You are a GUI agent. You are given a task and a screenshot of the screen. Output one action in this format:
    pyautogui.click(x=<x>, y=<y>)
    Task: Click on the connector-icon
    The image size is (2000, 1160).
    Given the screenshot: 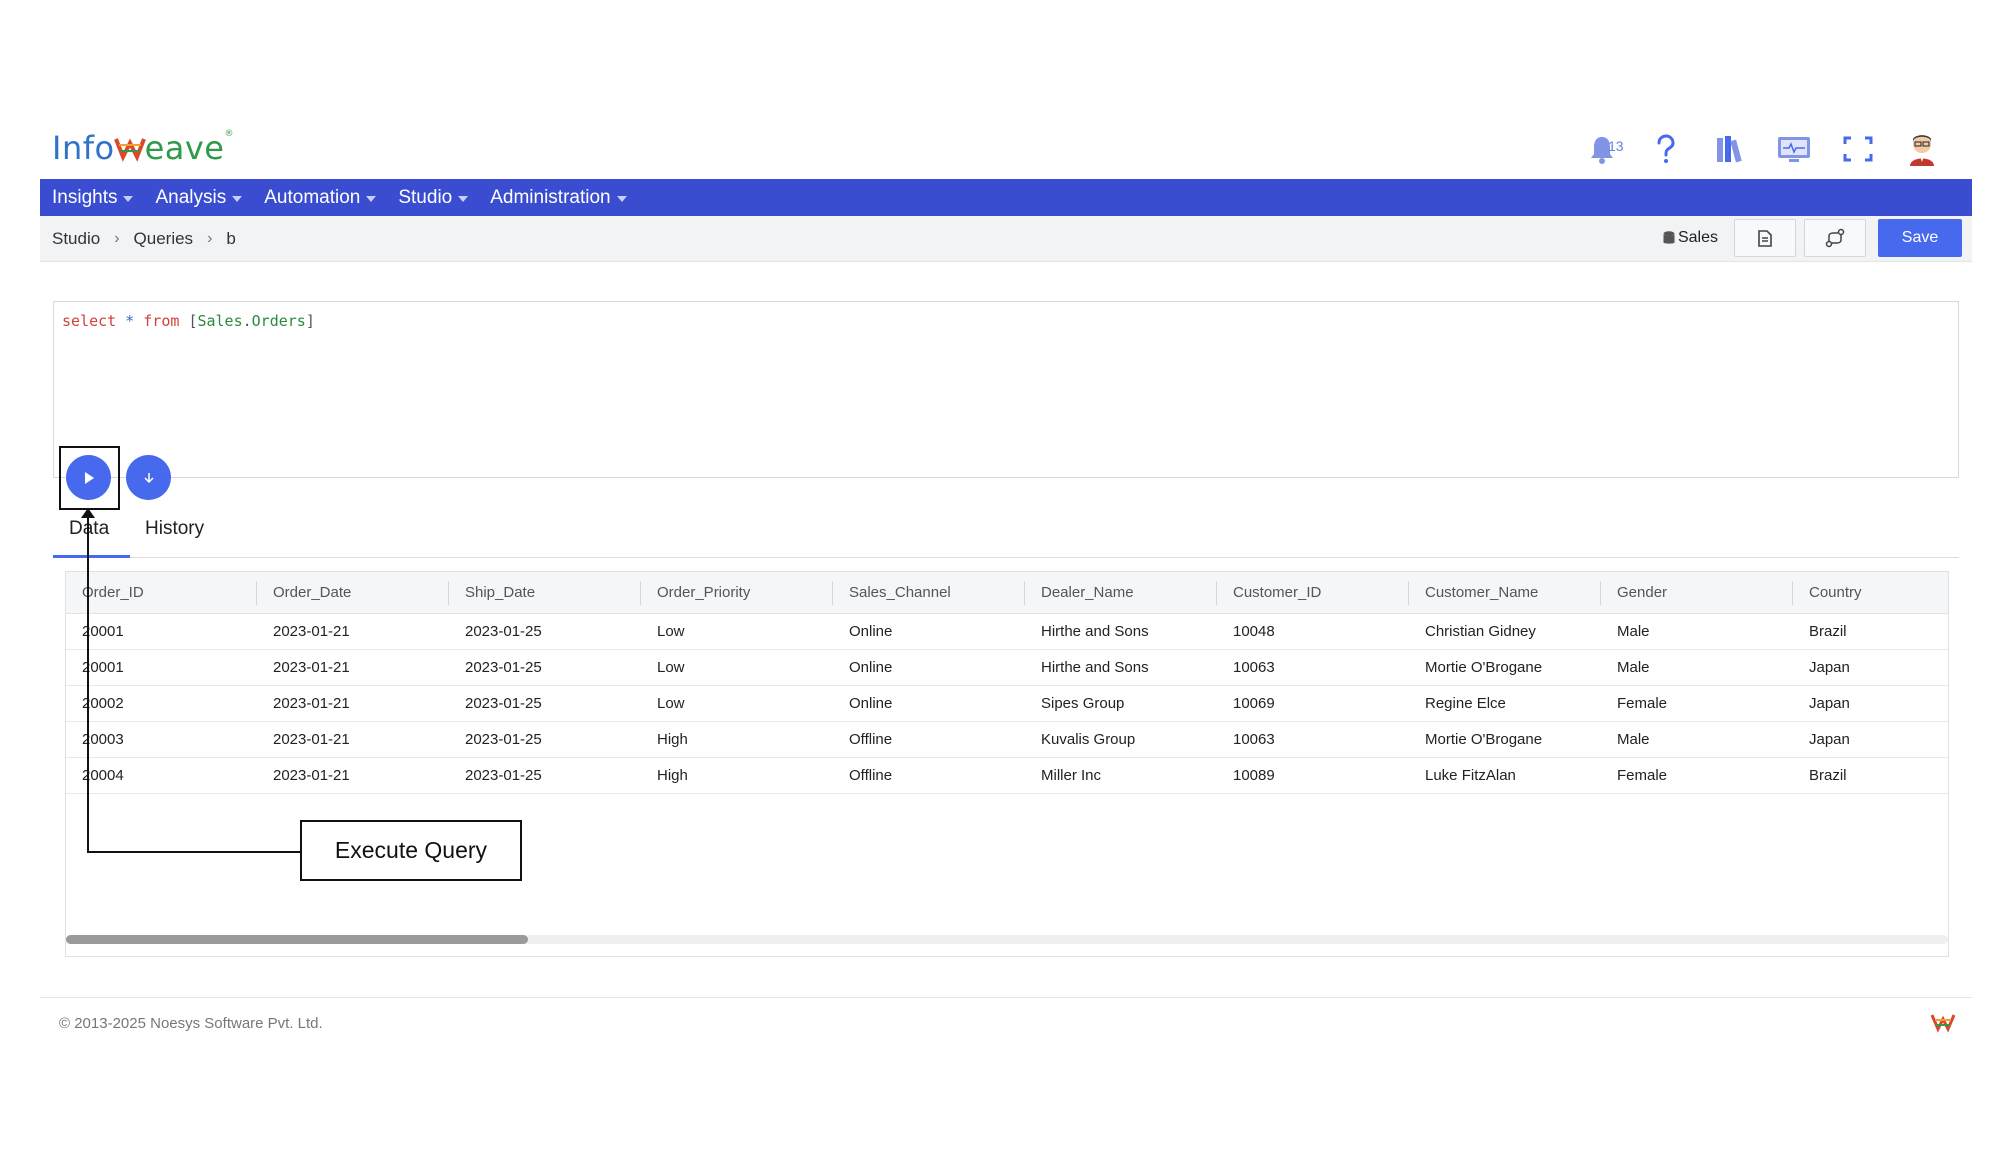 What is the action you would take?
    pyautogui.click(x=1835, y=238)
    